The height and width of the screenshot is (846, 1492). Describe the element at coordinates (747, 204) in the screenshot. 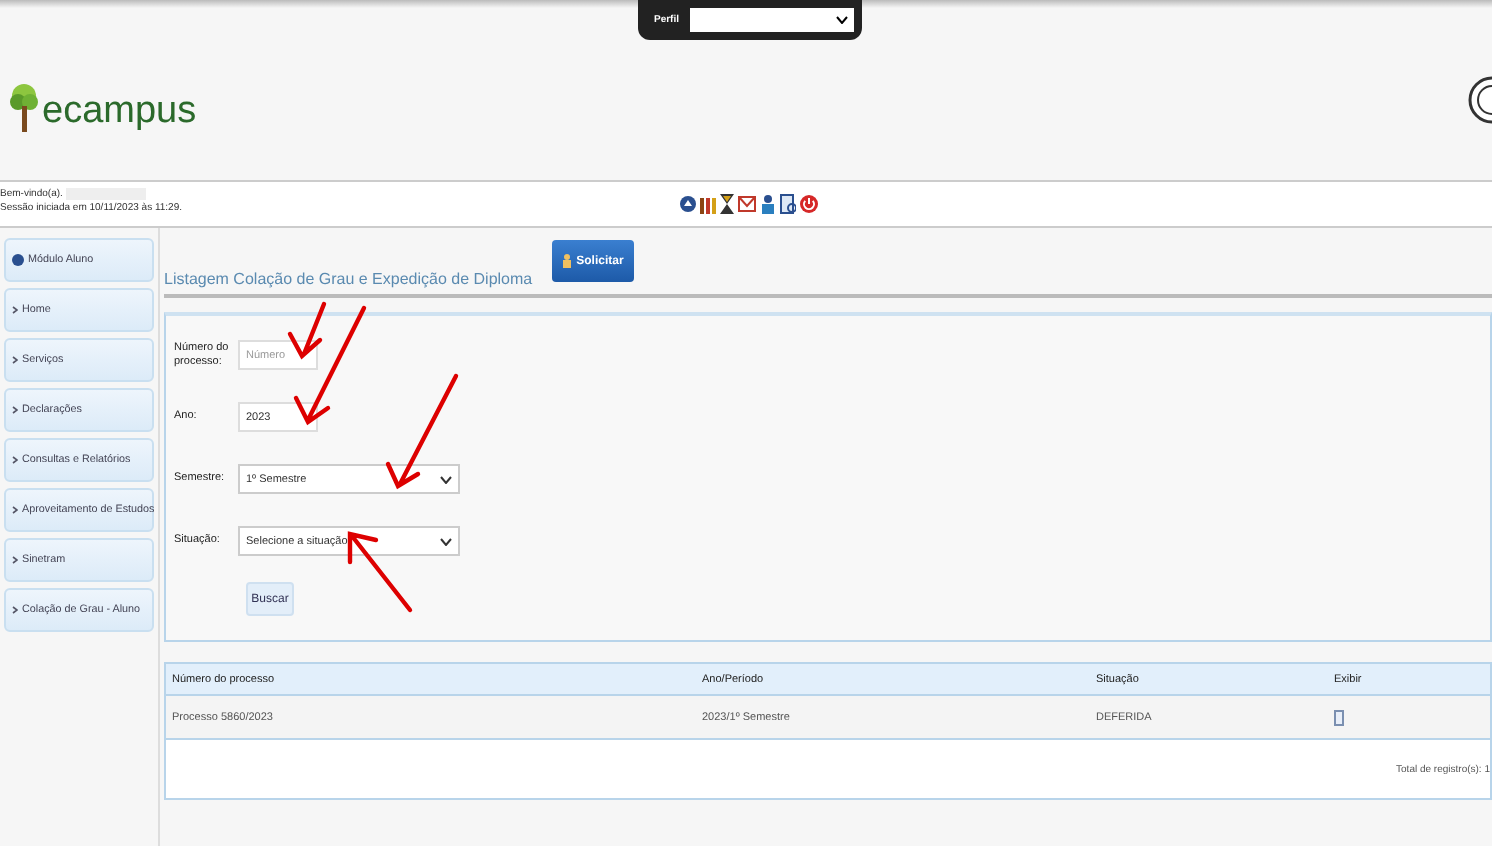

I see `mail-icon` at that location.